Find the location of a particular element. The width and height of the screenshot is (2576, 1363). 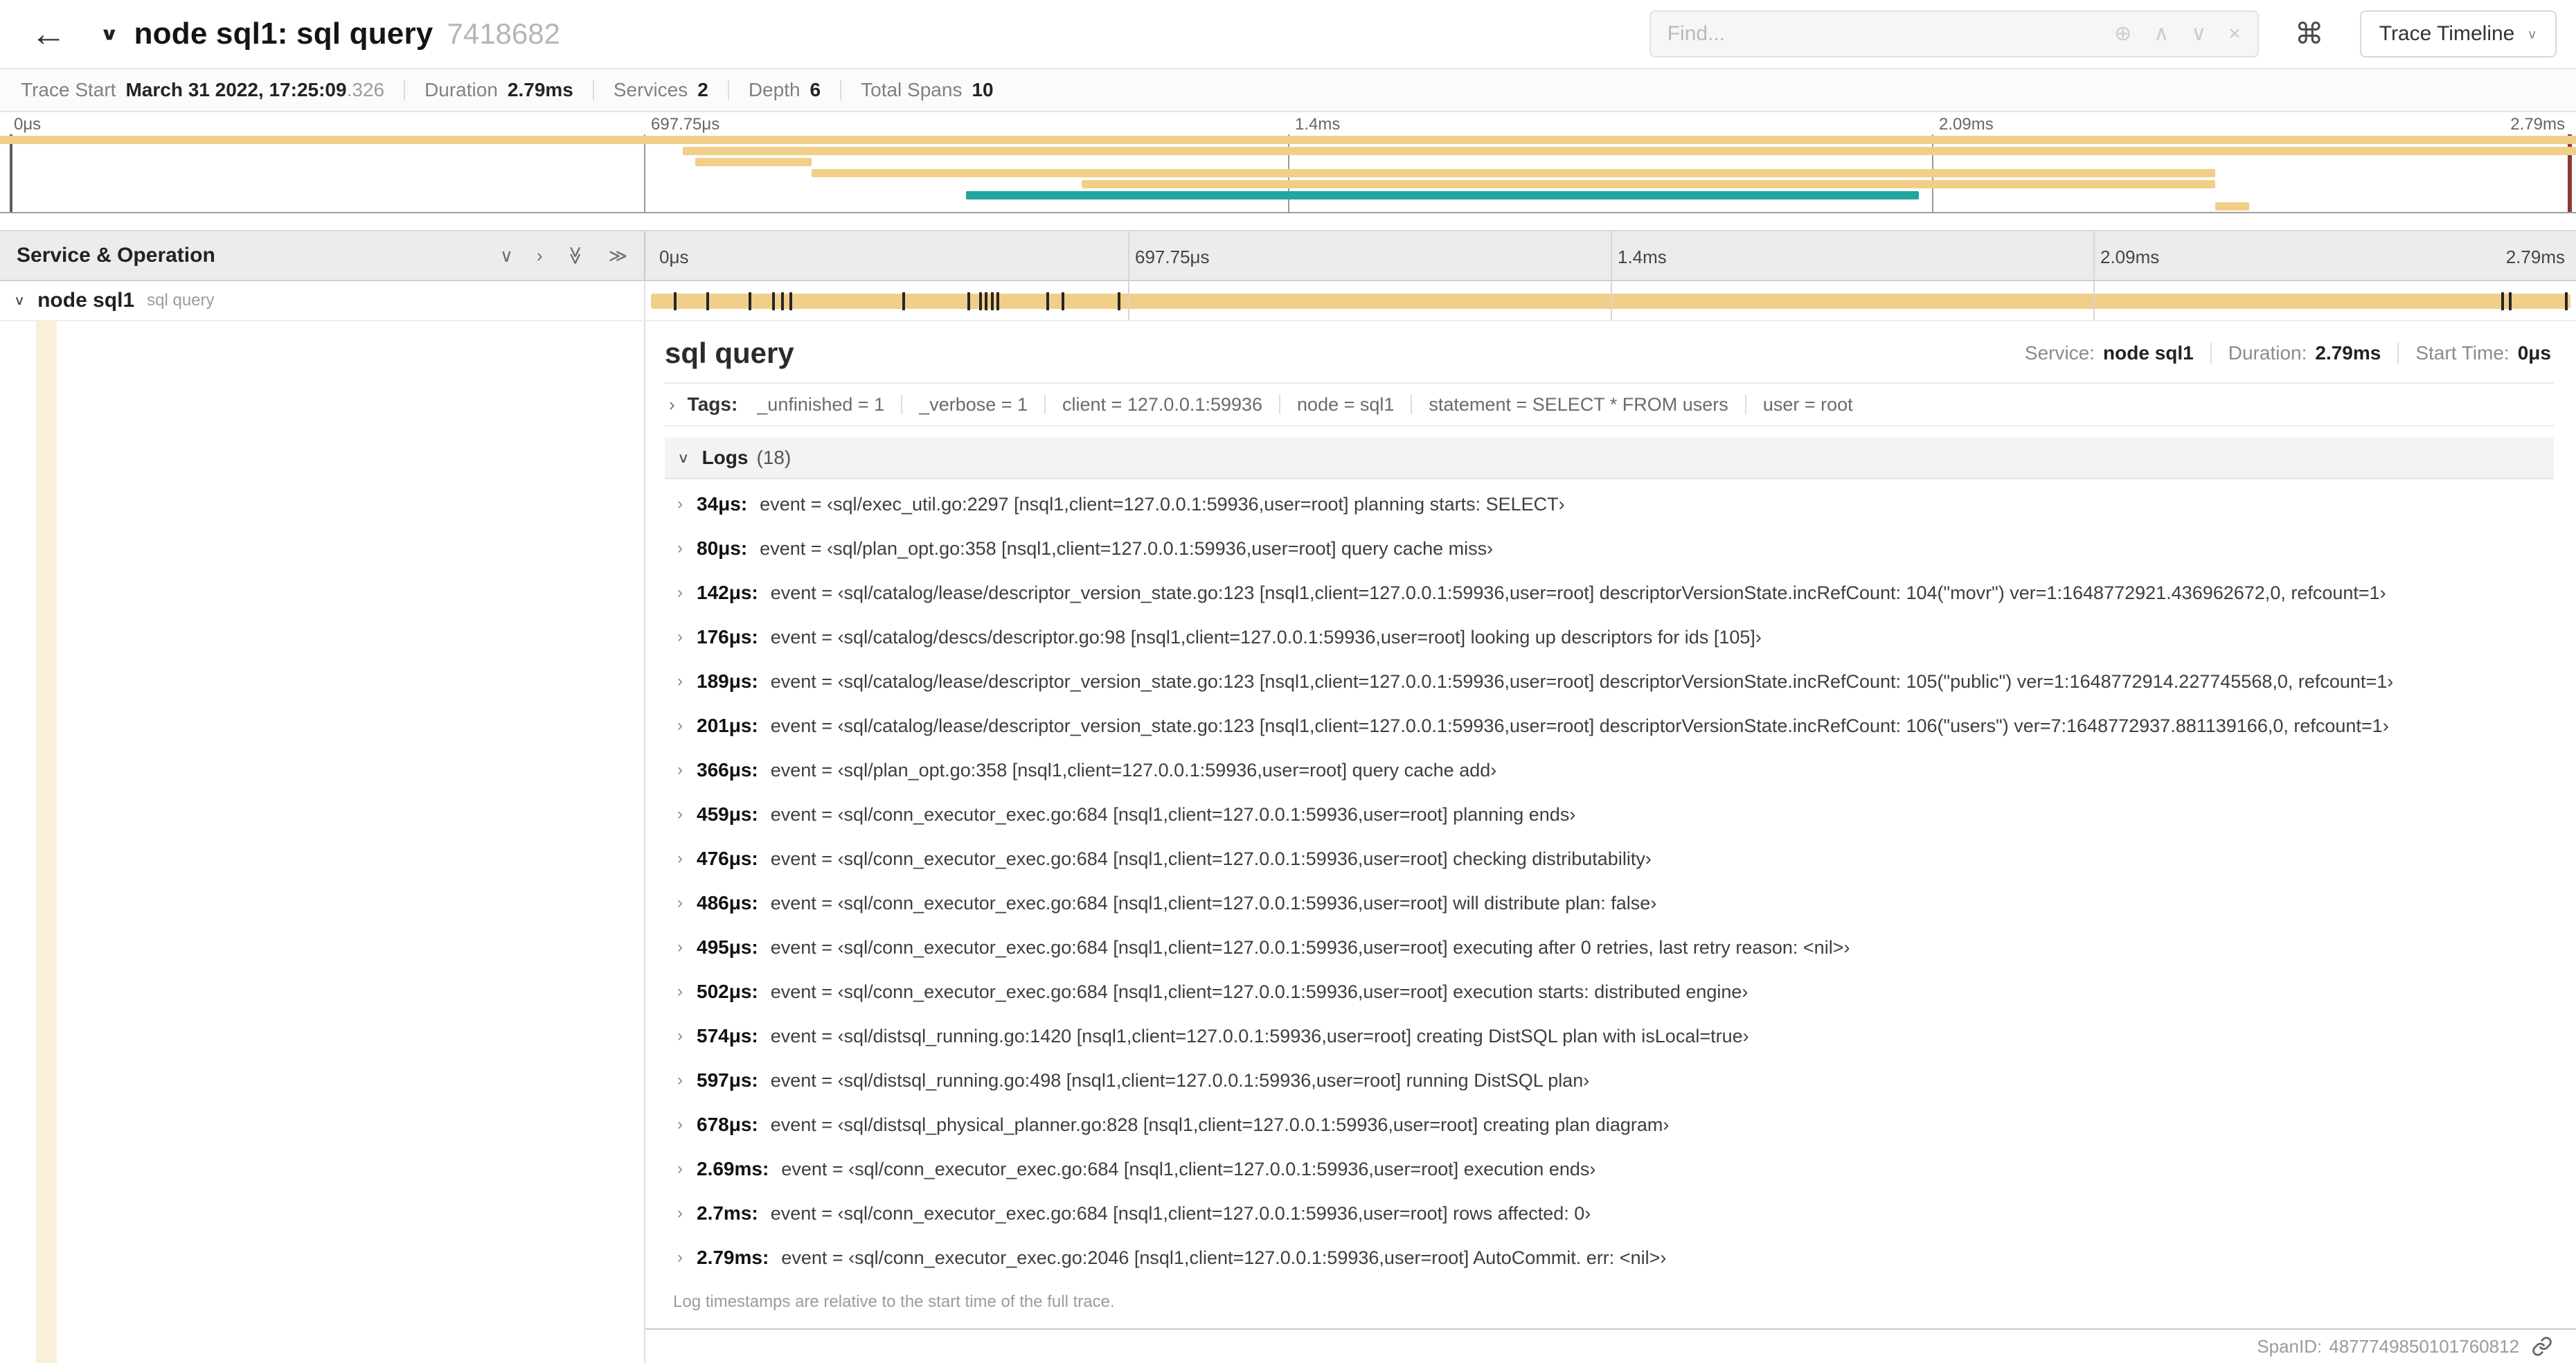

summary-value: 10 is located at coordinates (983, 89).